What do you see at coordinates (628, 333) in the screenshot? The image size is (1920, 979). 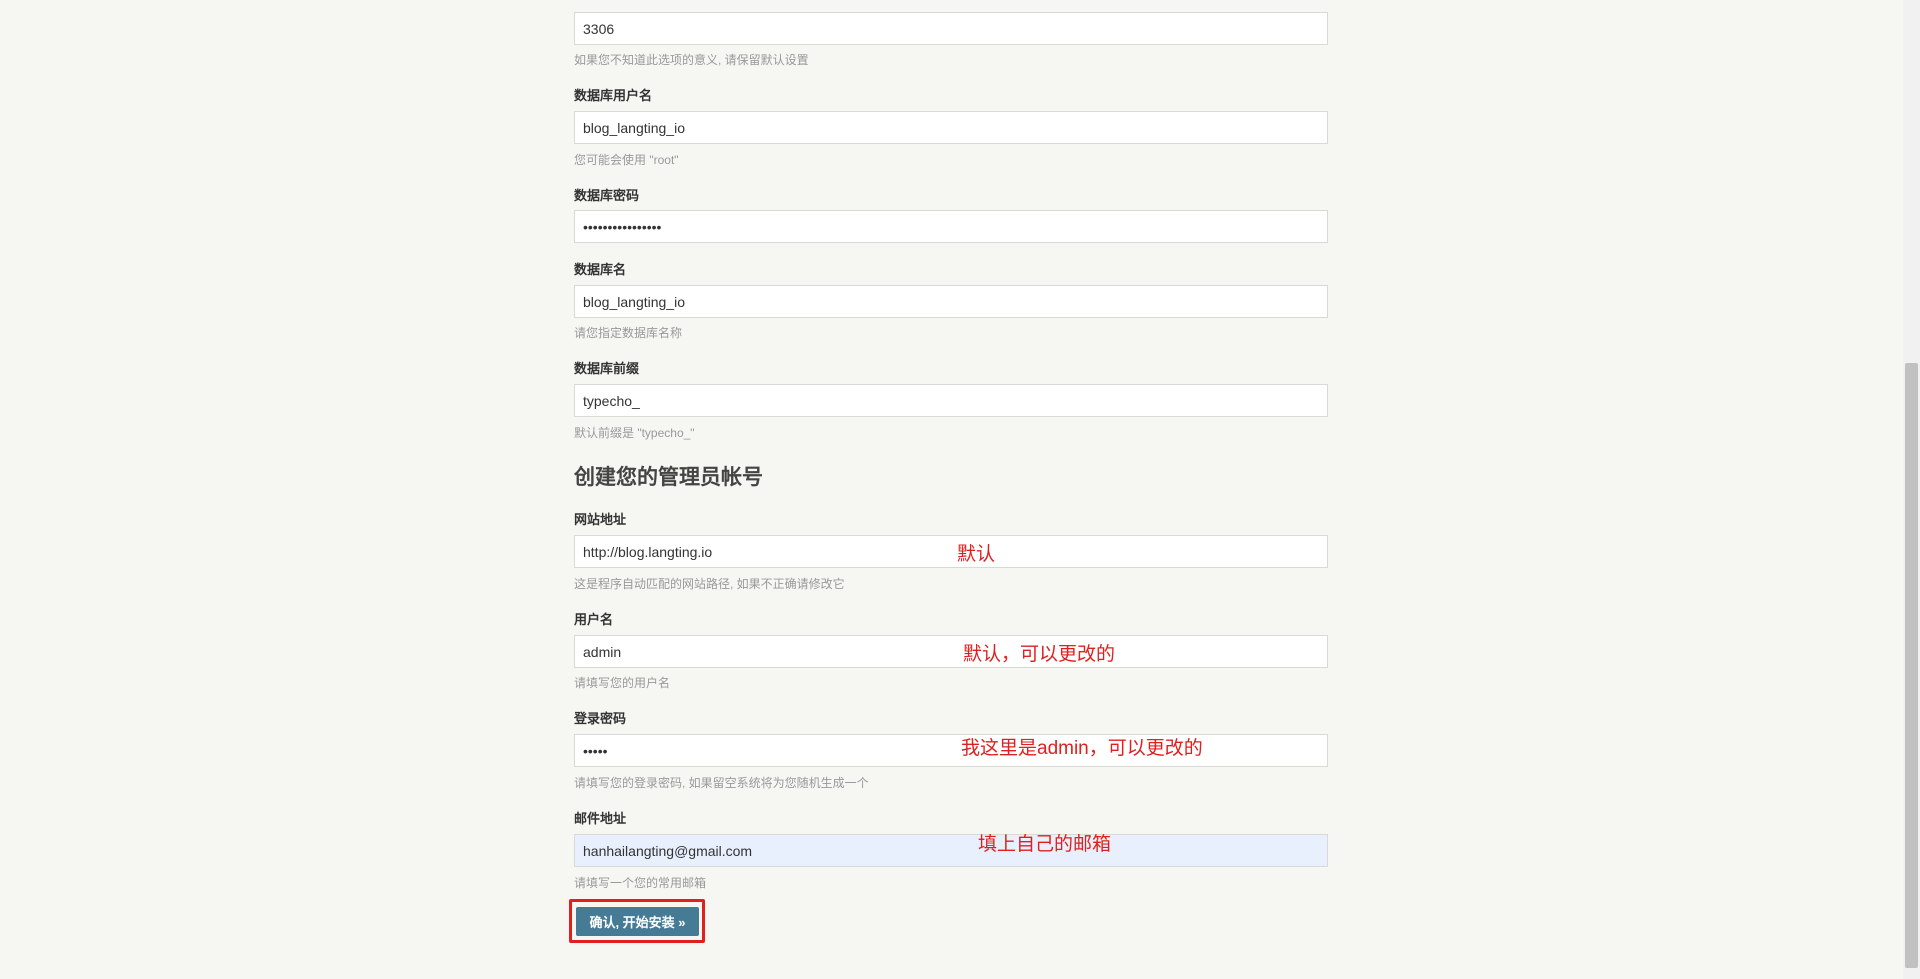 I see `db-name-help: 请您指定数据库名称` at bounding box center [628, 333].